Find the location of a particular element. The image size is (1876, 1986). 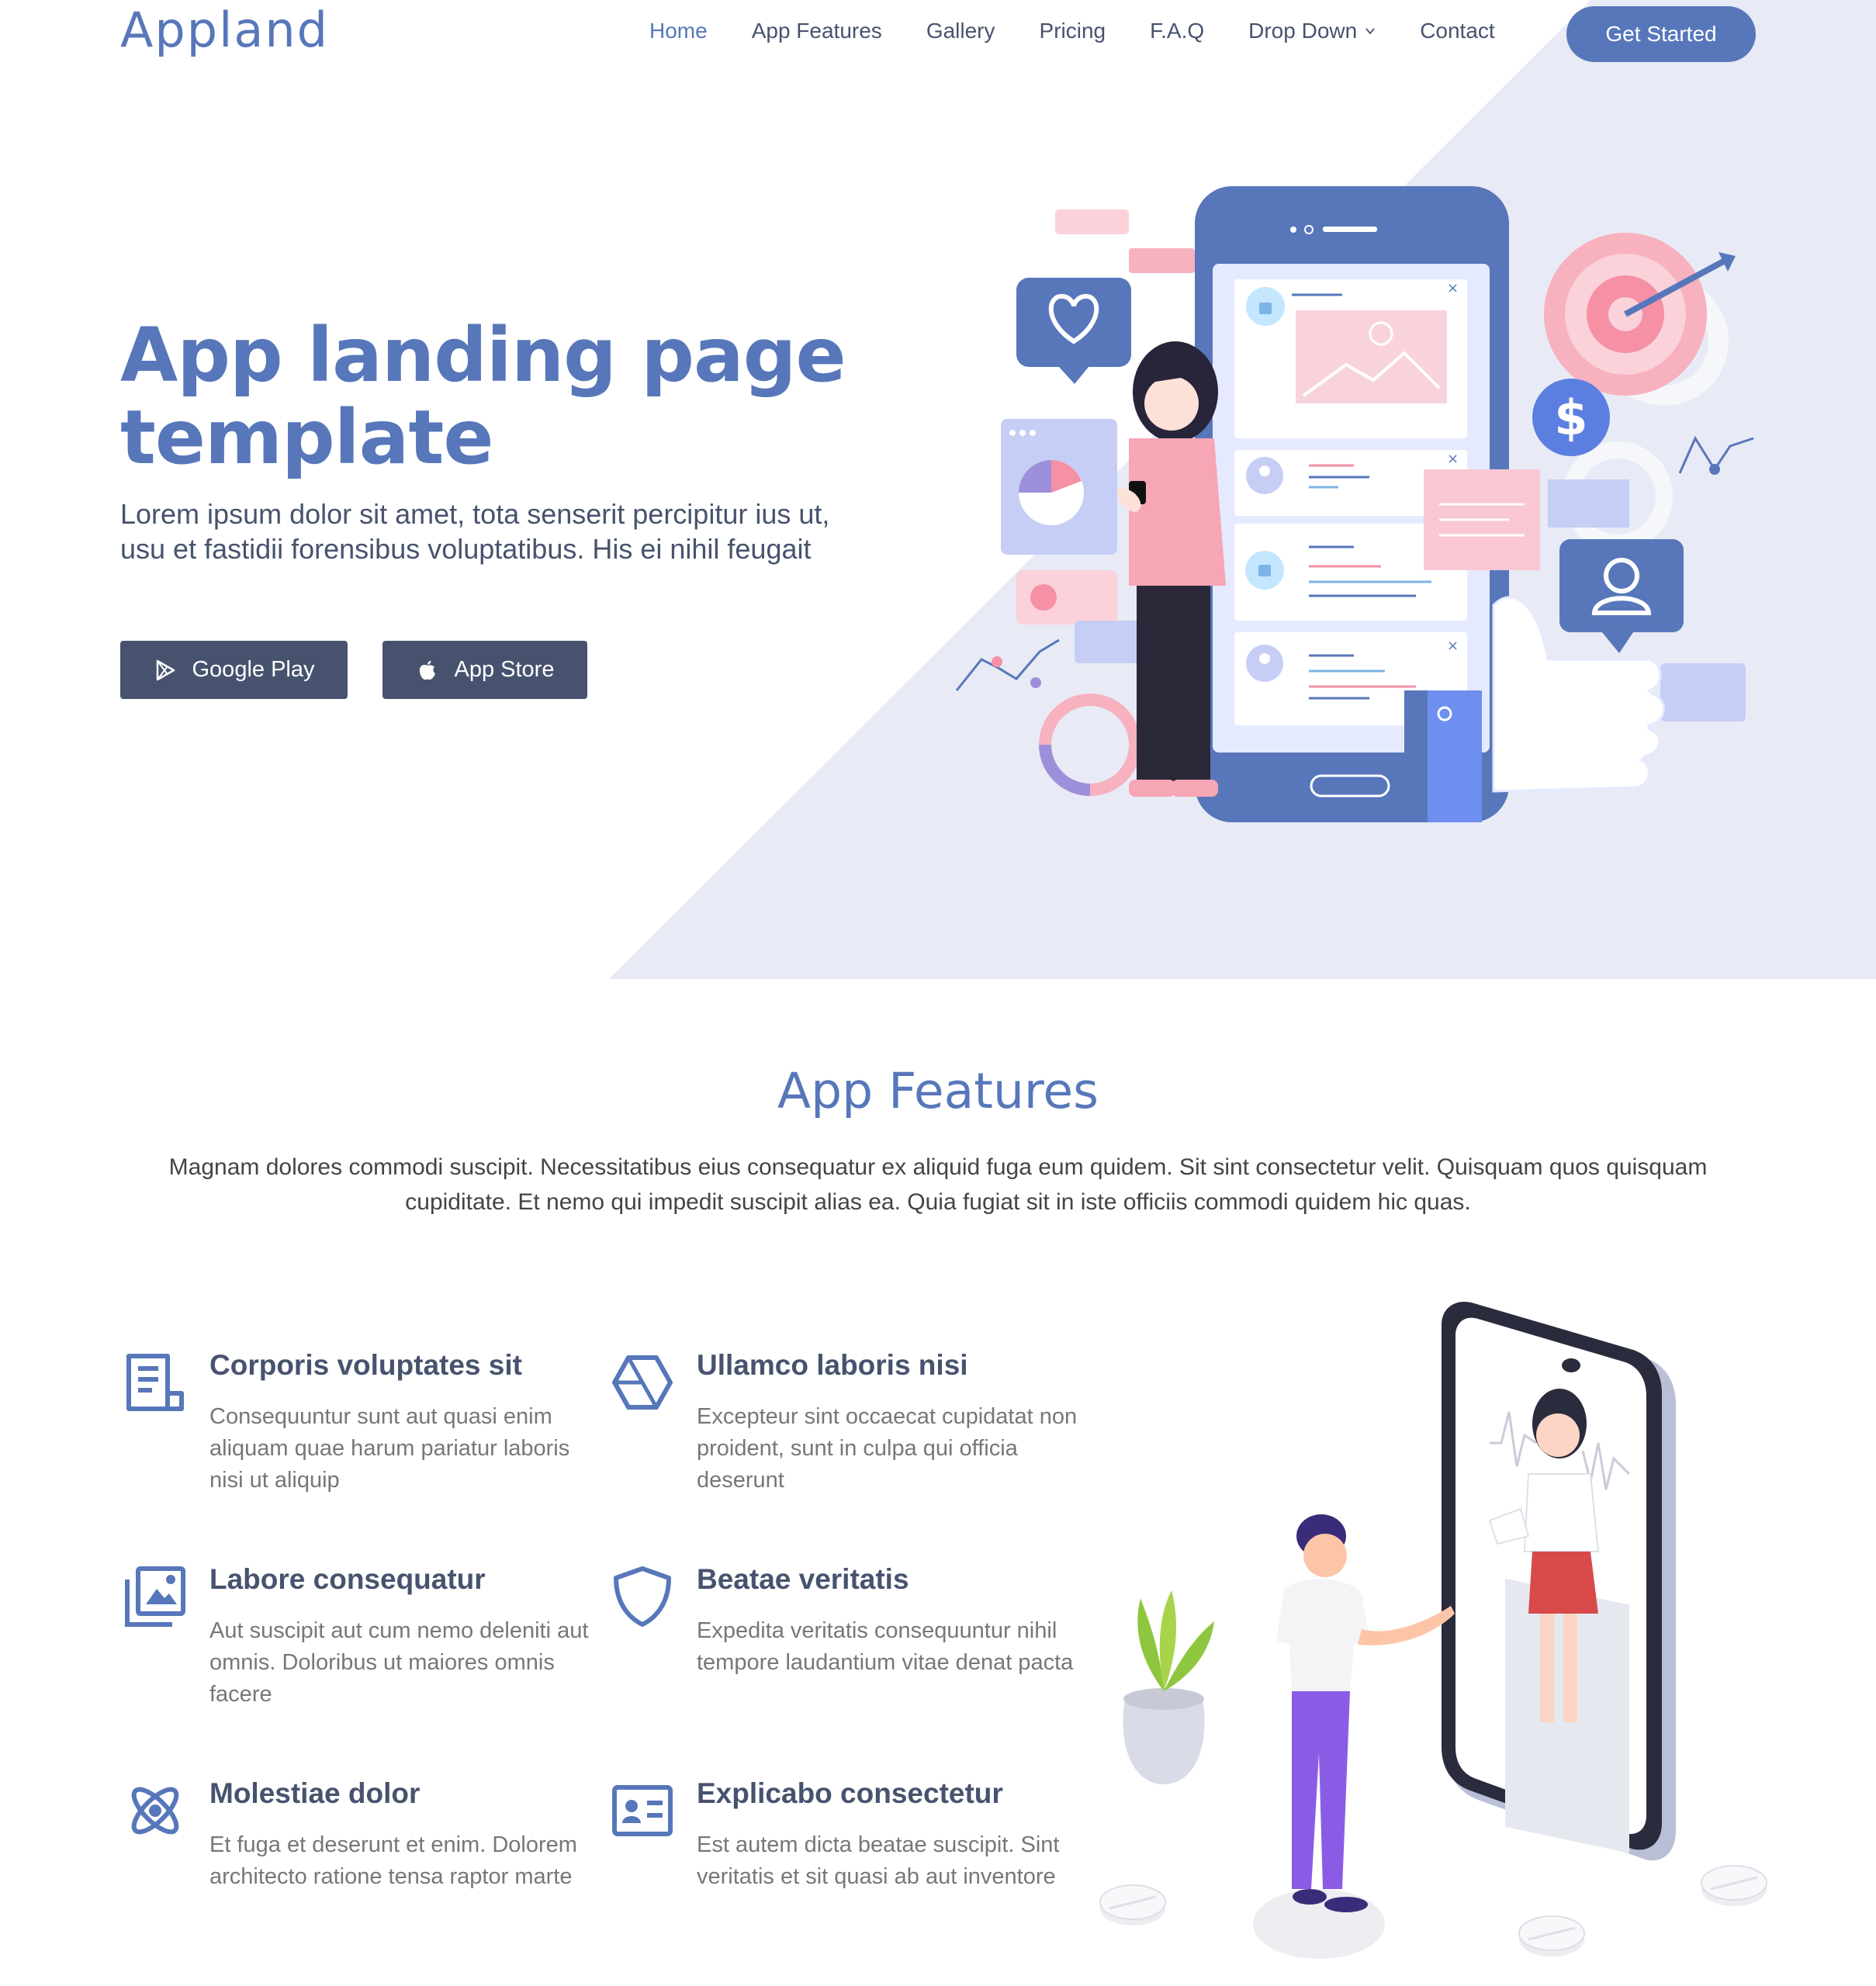

app-store-button: App Store is located at coordinates (484, 670).